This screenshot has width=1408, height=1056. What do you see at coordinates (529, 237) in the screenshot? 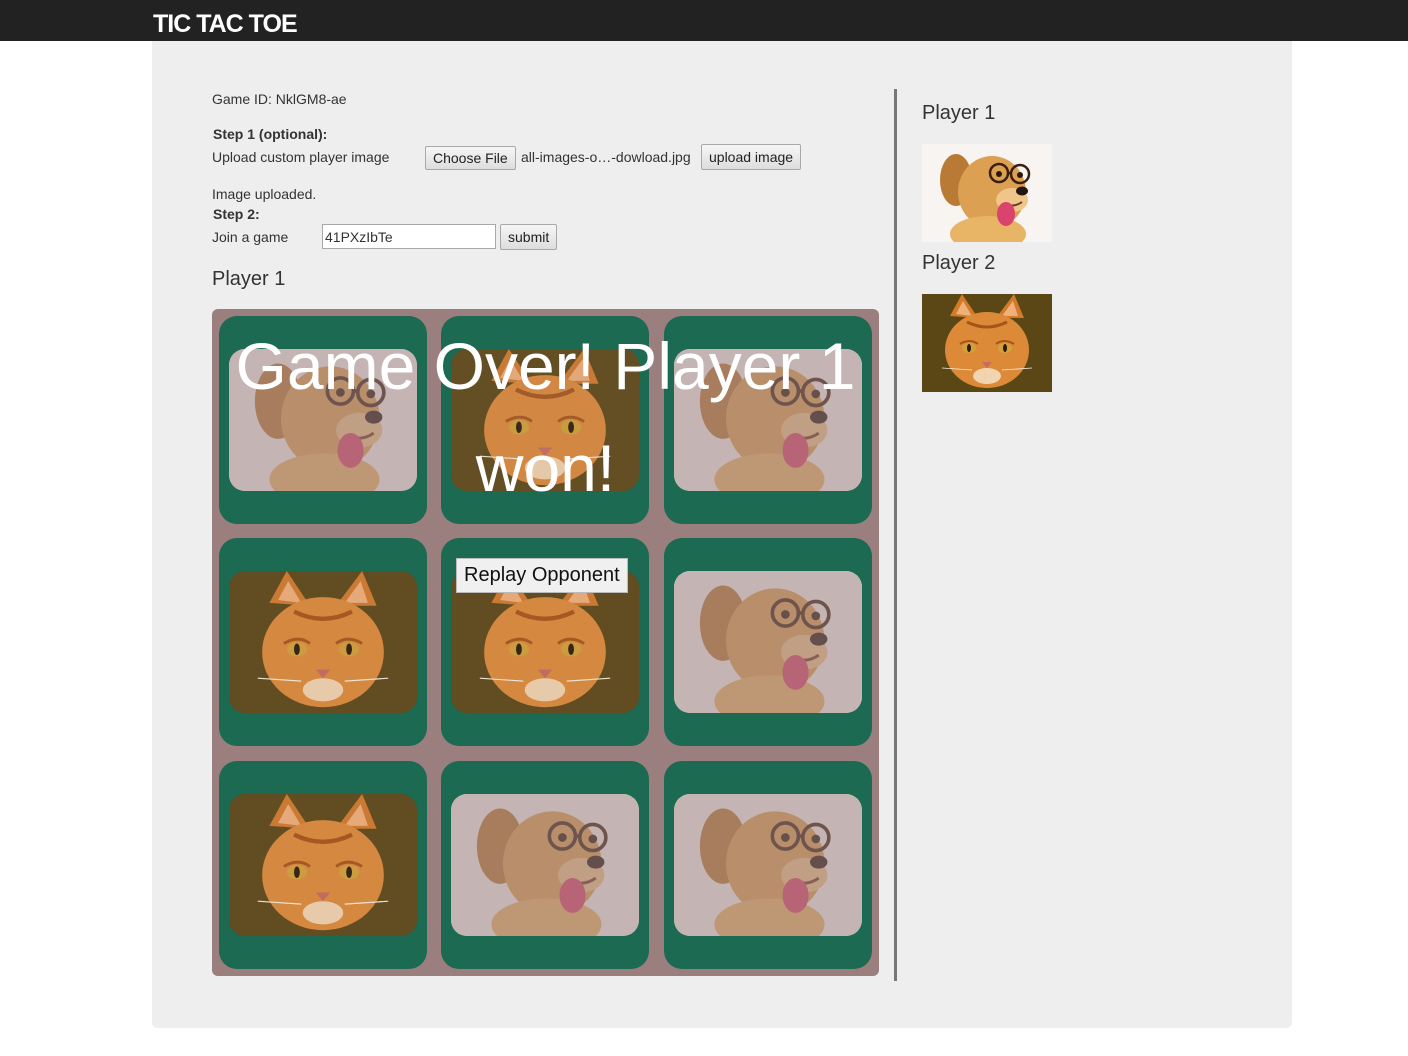
I see `submit-button: submit` at bounding box center [529, 237].